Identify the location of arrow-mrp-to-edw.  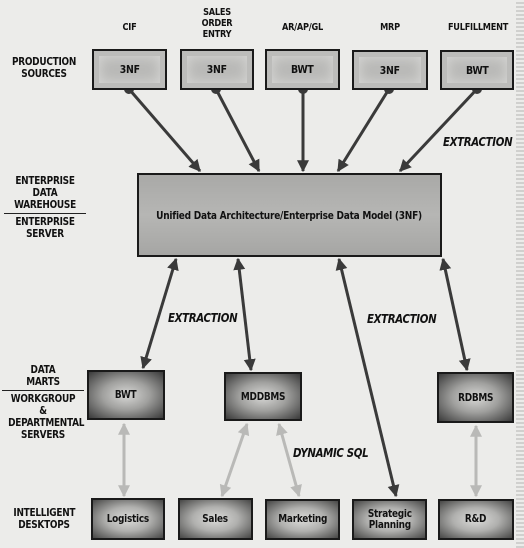
(363, 130).